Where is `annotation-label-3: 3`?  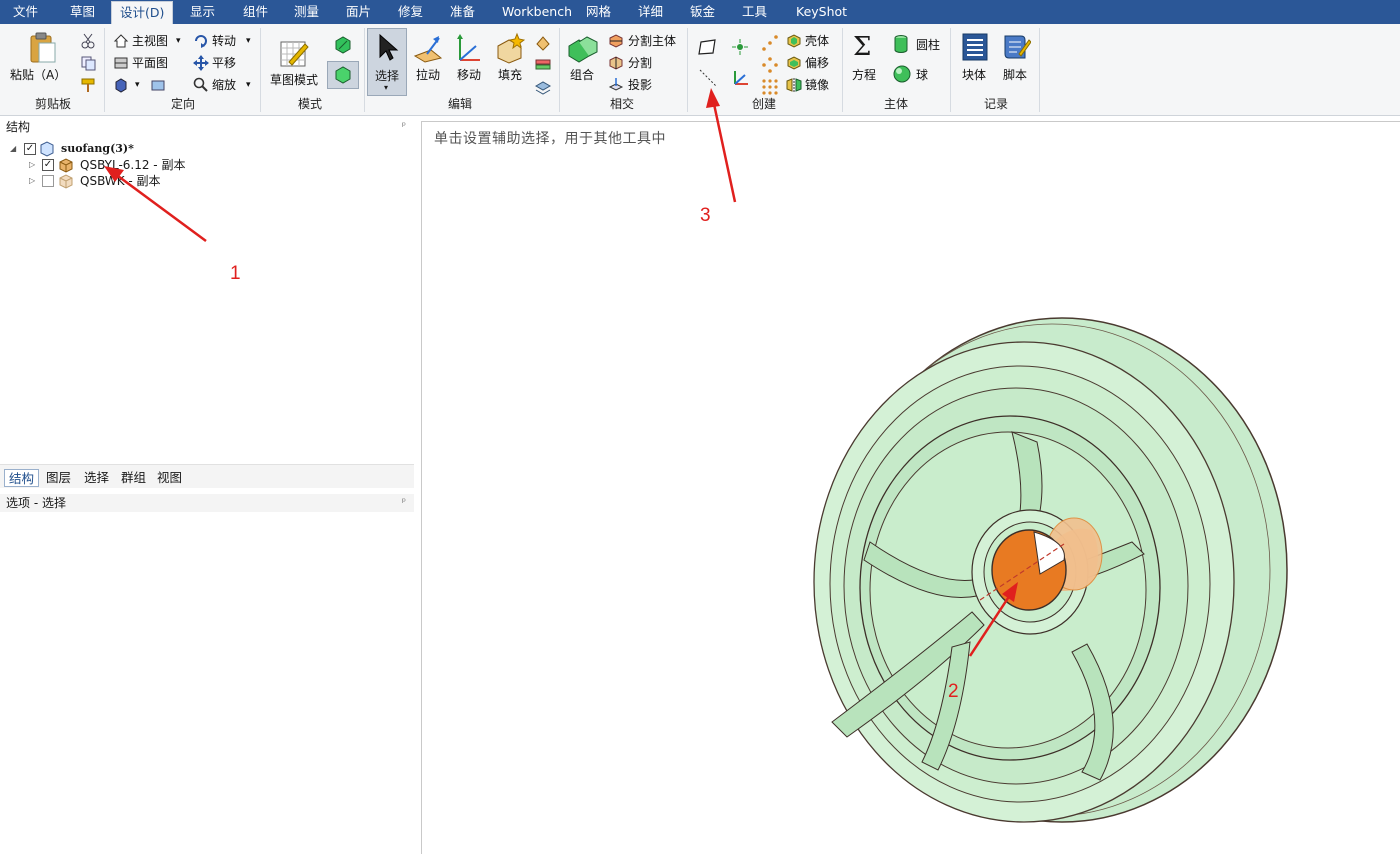
annotation-label-3: 3 is located at coordinates (705, 215).